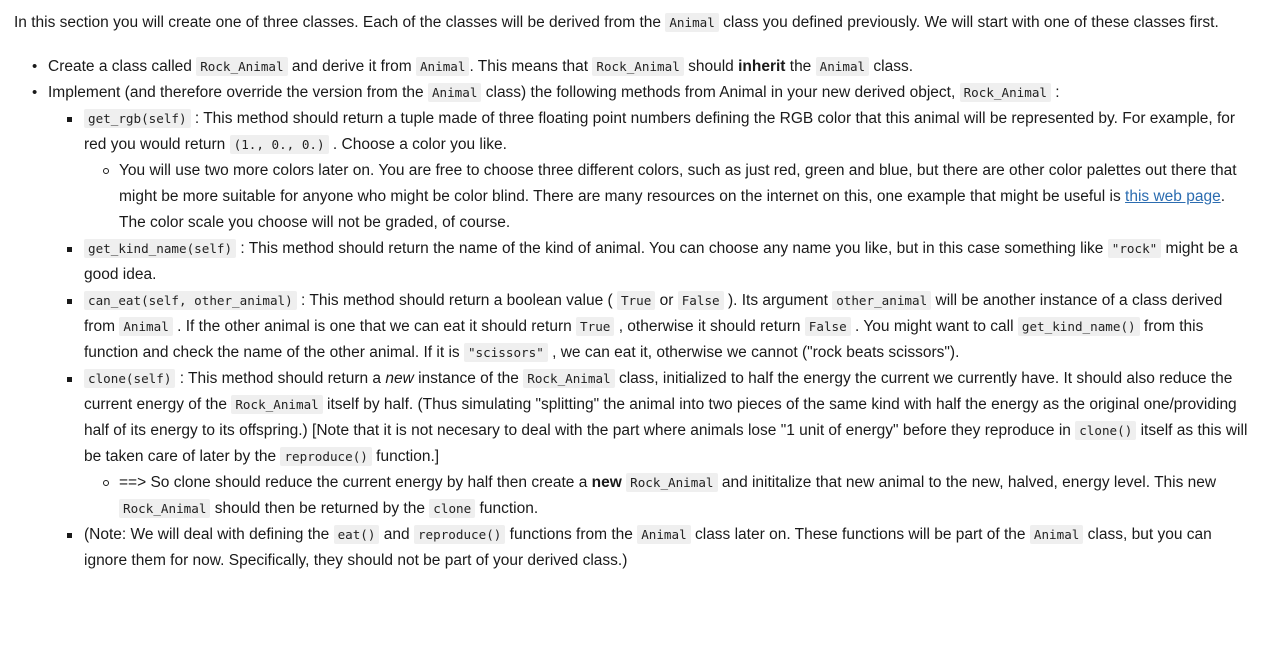 Image resolution: width=1262 pixels, height=646 pixels. Describe the element at coordinates (531, 66) in the screenshot. I see `create-class-text-3: . This means that` at that location.